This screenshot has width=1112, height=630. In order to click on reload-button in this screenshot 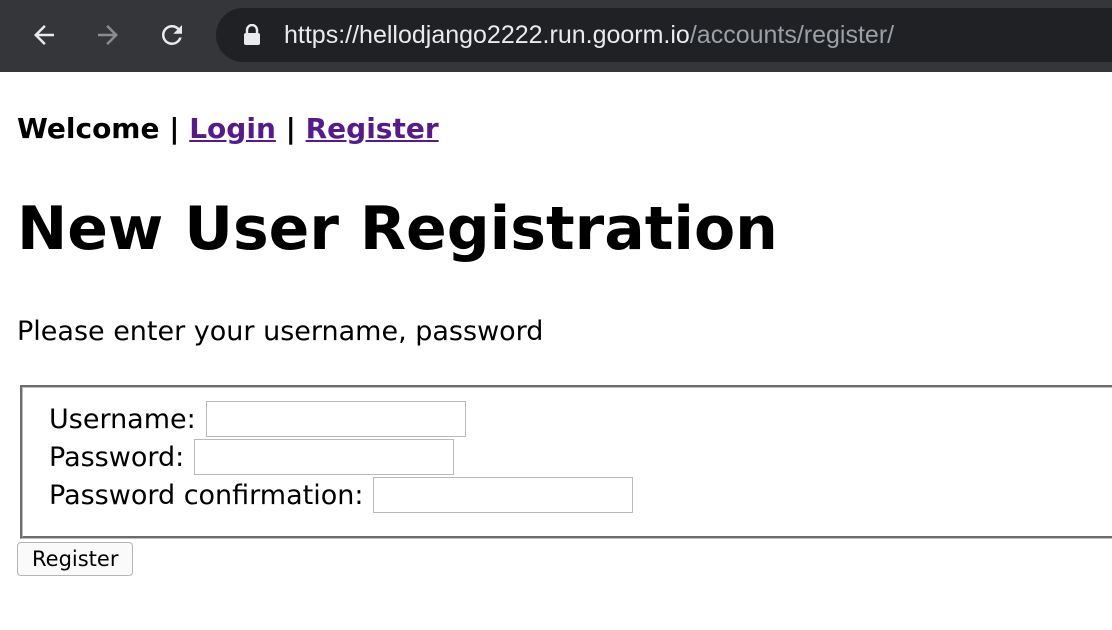, I will do `click(172, 35)`.